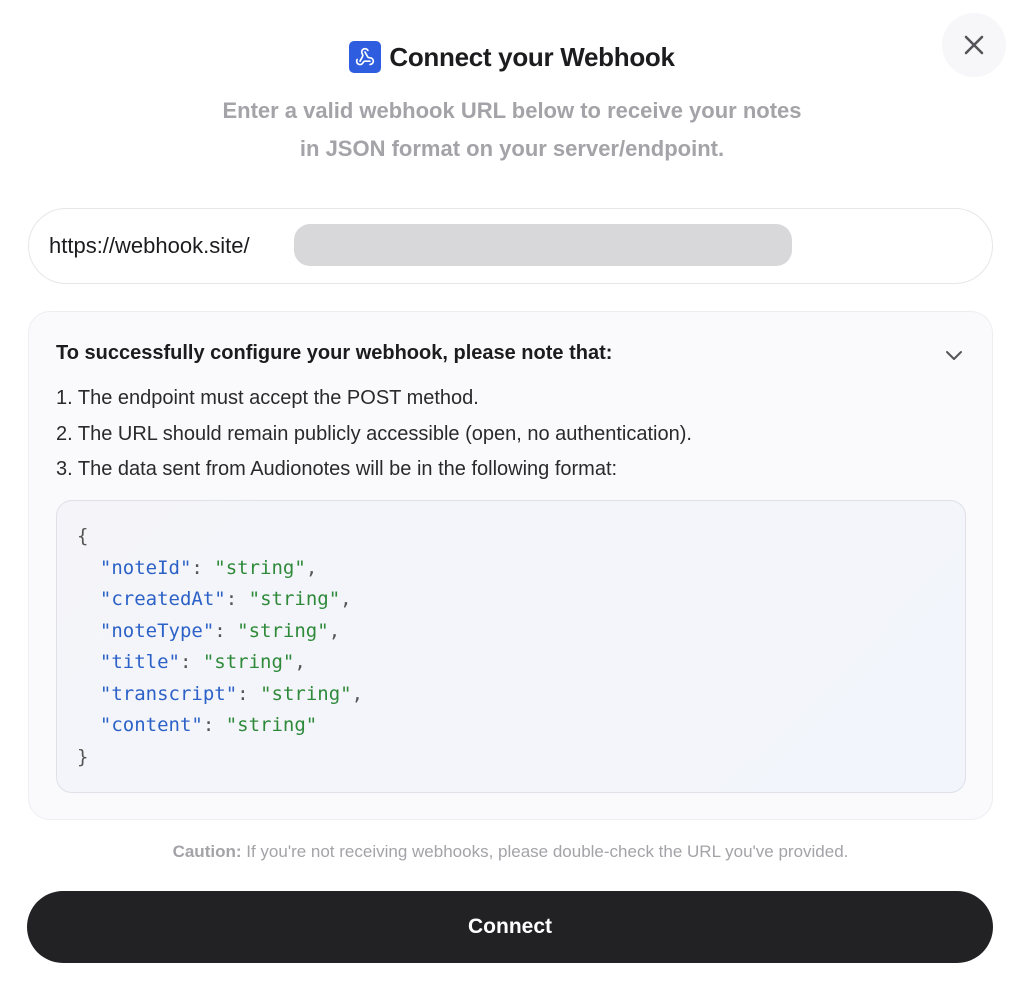 The width and height of the screenshot is (1024, 995). What do you see at coordinates (207, 851) in the screenshot?
I see `caution-label: Caution:` at bounding box center [207, 851].